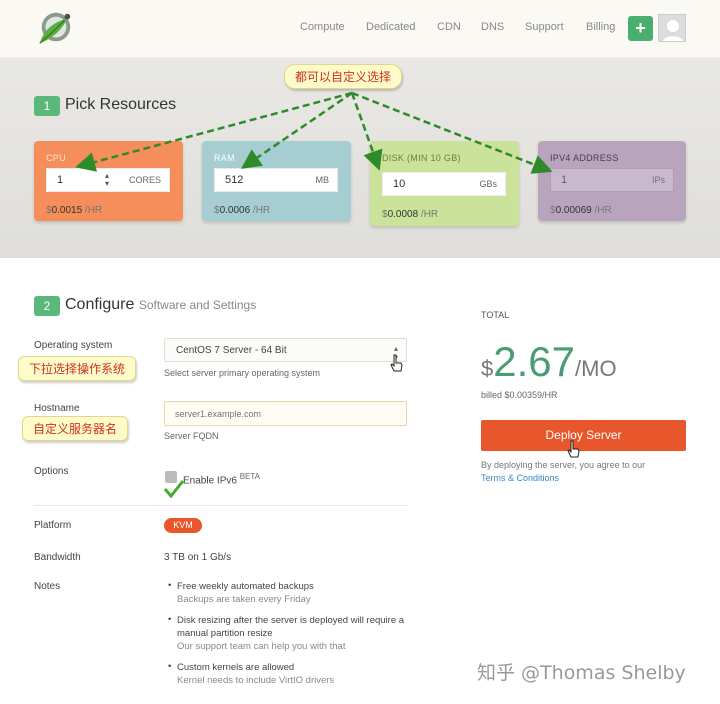  What do you see at coordinates (366, 131) in the screenshot?
I see `arrow-to-disk` at bounding box center [366, 131].